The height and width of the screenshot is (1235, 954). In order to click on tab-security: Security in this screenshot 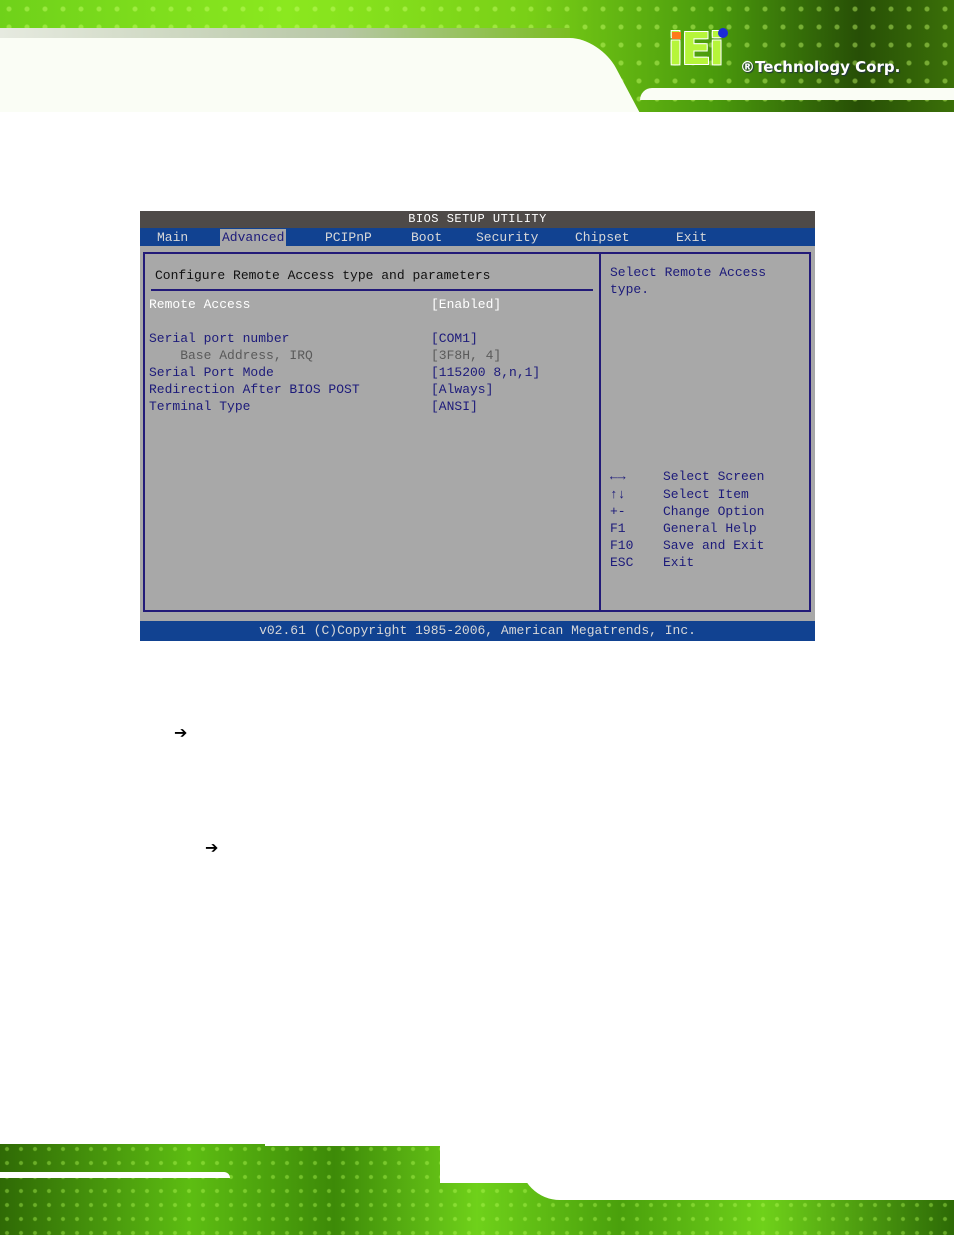, I will do `click(507, 237)`.